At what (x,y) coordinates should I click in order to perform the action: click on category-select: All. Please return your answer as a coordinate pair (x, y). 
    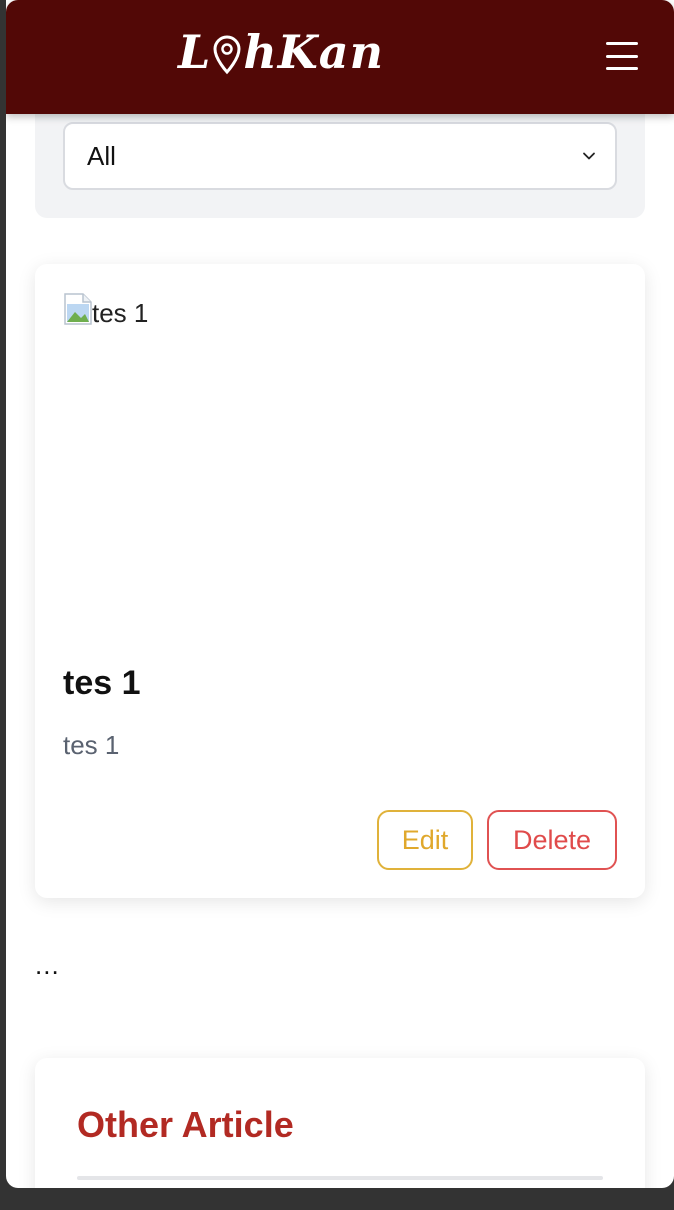
    Looking at the image, I should click on (340, 156).